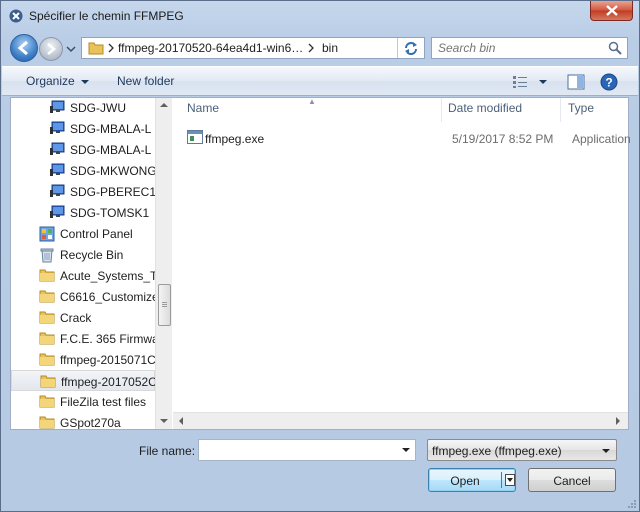 The height and width of the screenshot is (512, 640). I want to click on scroll-up-icon, so click(164, 105).